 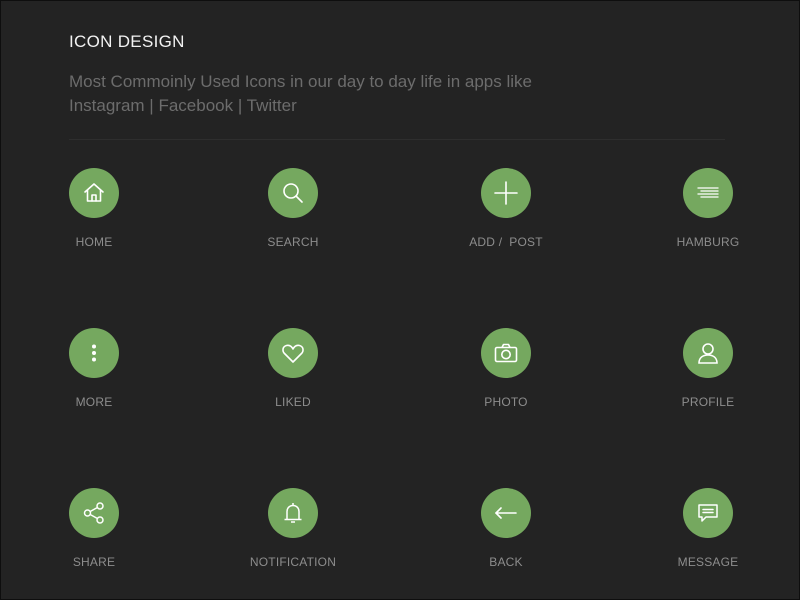 I want to click on icon-label: MESSAGE, so click(x=708, y=562).